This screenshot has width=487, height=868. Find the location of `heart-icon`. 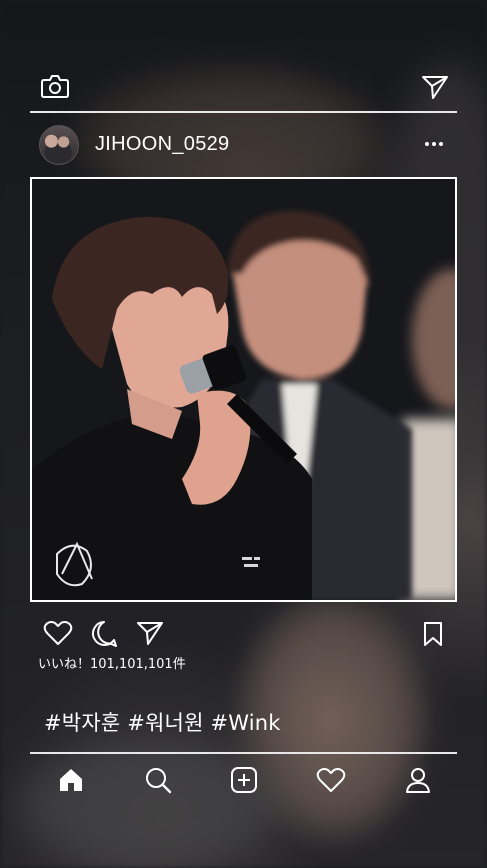

heart-icon is located at coordinates (58, 635).